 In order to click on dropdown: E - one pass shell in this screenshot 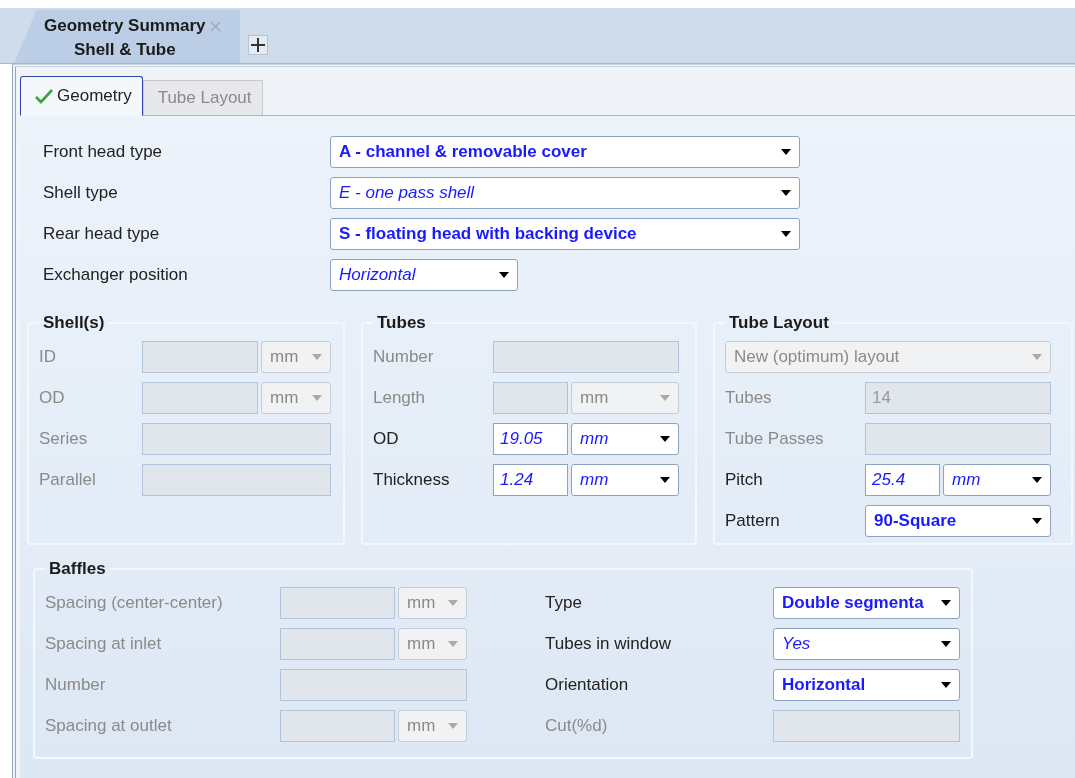, I will do `click(565, 193)`.